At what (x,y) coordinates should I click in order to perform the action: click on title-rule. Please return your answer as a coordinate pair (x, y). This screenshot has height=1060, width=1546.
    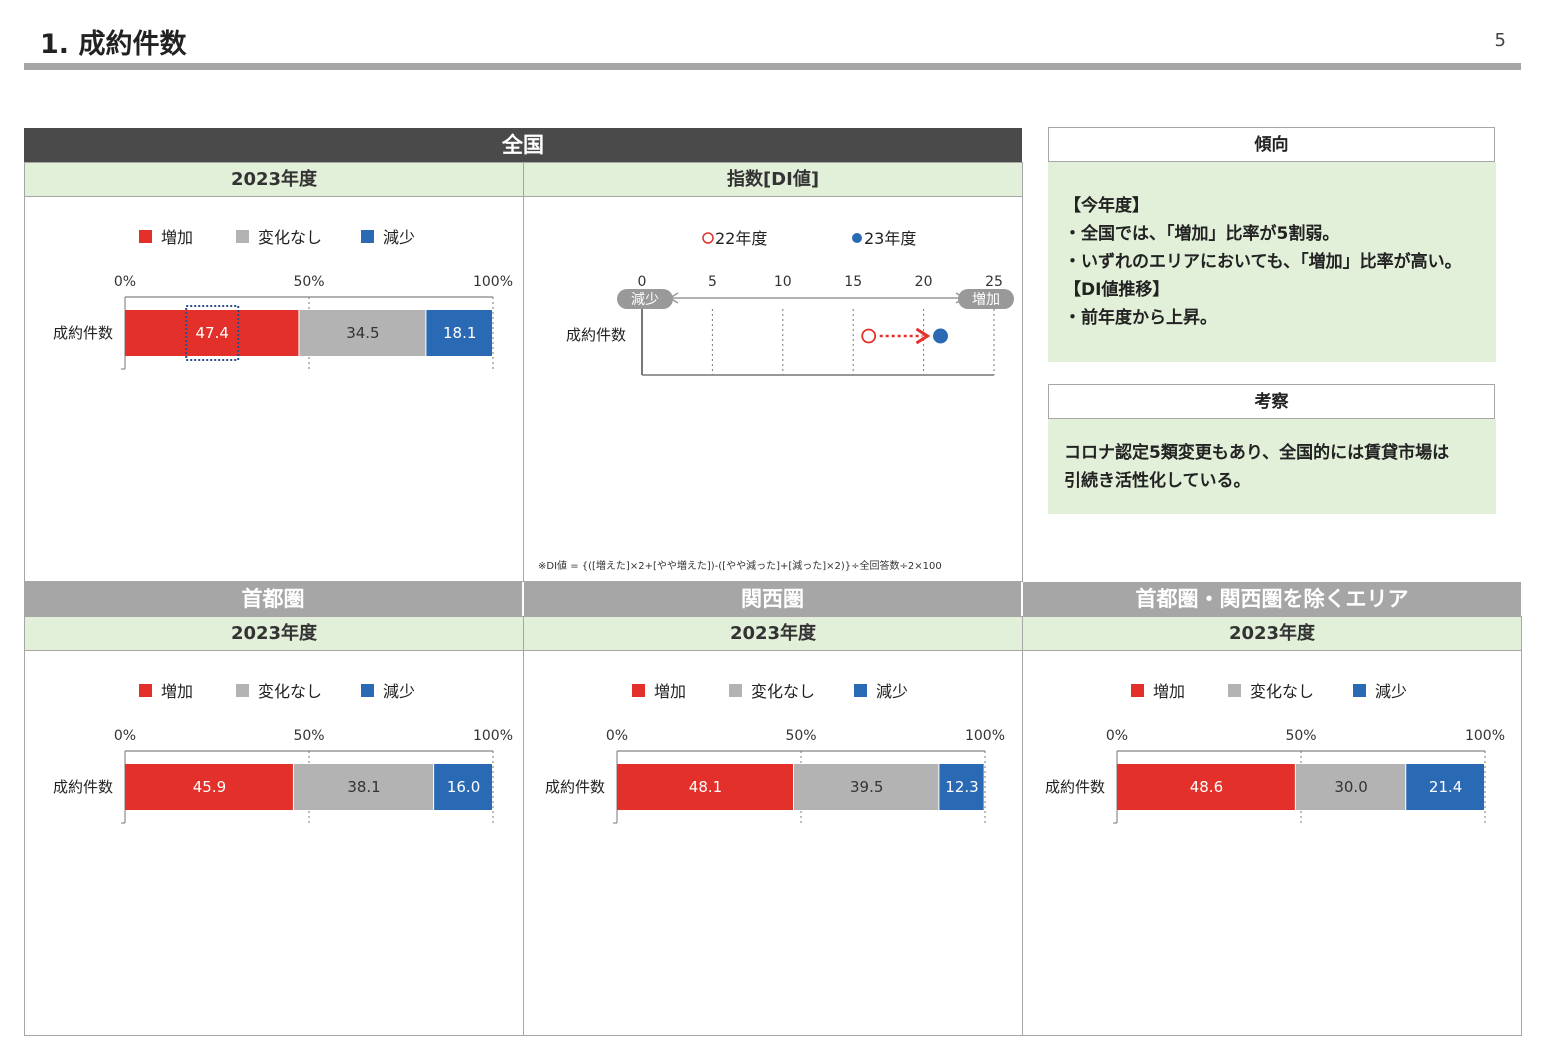
    Looking at the image, I should click on (772, 66).